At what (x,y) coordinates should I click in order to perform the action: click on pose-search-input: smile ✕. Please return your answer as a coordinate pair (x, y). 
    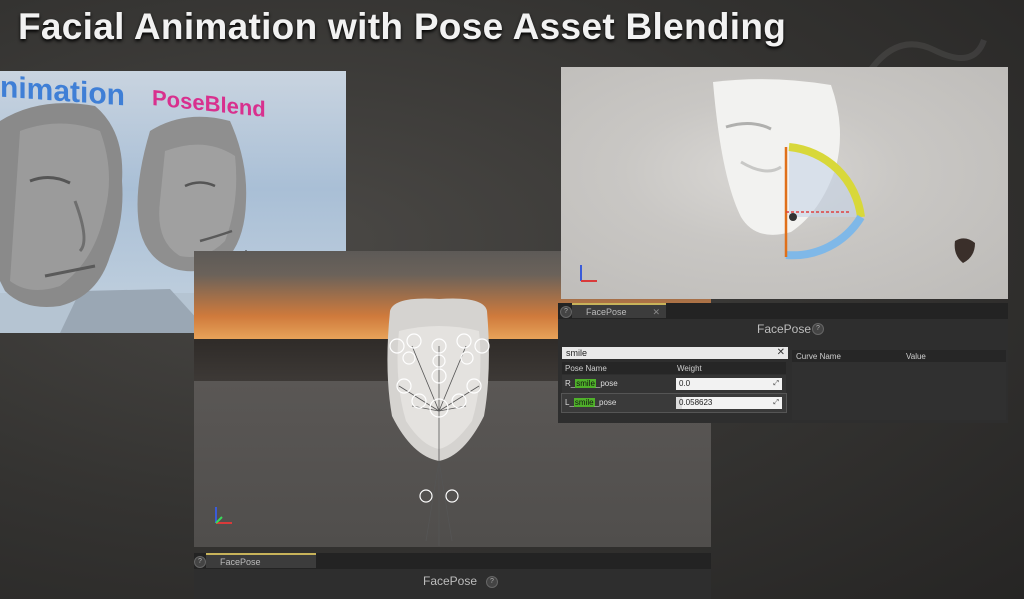
    Looking at the image, I should click on (675, 353).